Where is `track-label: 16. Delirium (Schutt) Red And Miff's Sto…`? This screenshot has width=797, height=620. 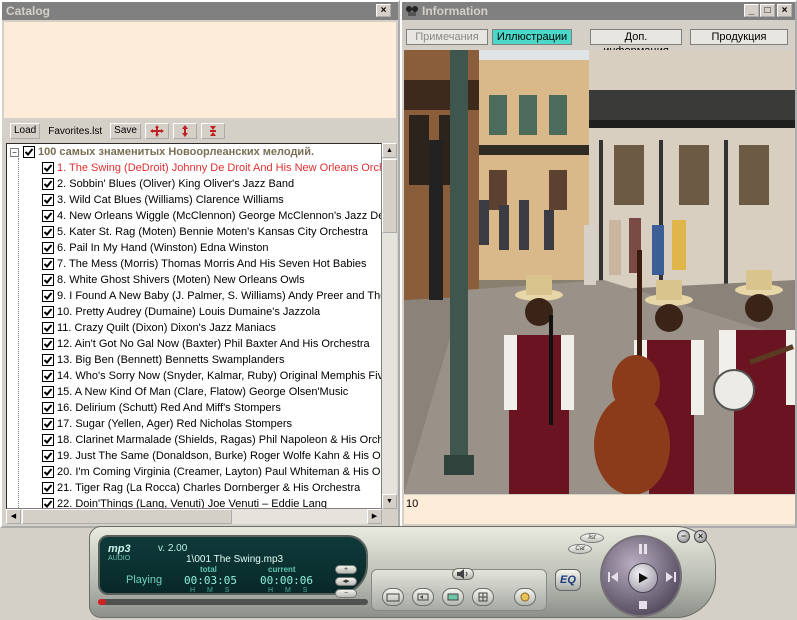 track-label: 16. Delirium (Schutt) Red And Miff's Sto… is located at coordinates (169, 408).